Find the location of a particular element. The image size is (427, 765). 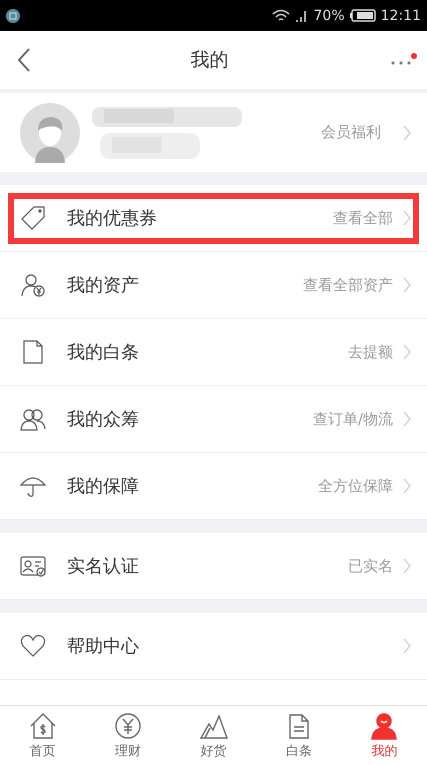

item-label: 我的白条 is located at coordinates (103, 352).